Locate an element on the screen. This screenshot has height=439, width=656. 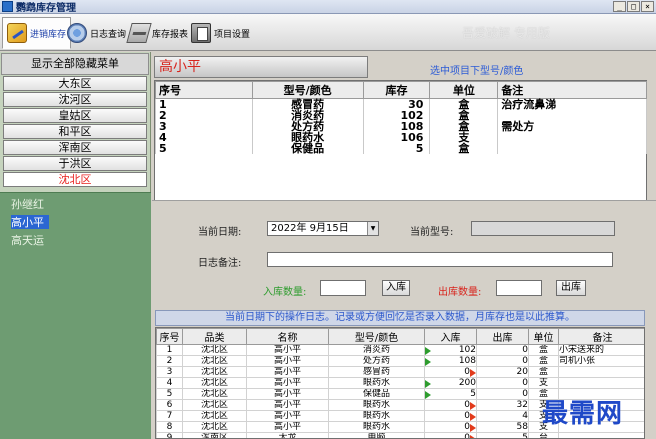
cell: 108 is located at coordinates (450, 361).